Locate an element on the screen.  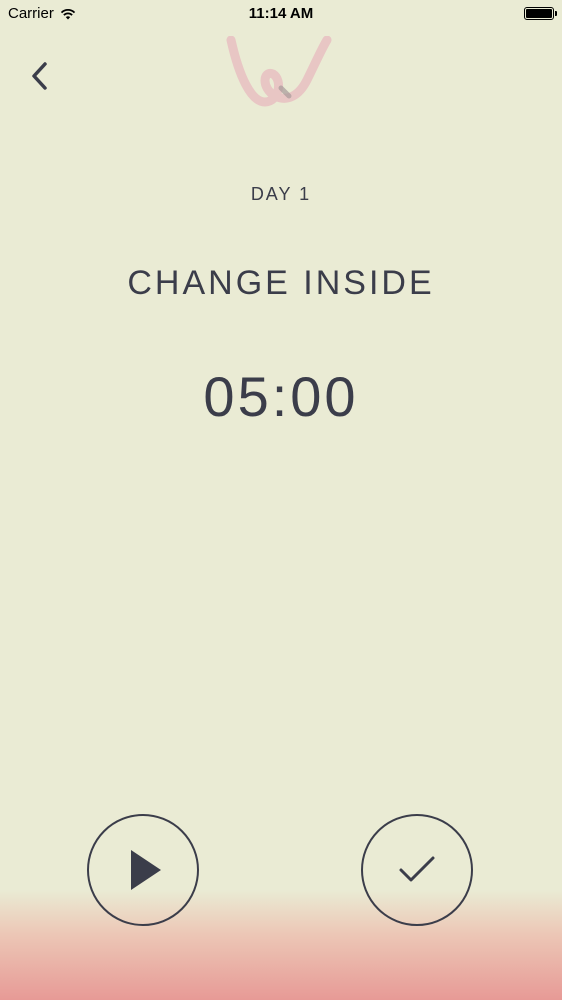
checkmark-icon is located at coordinates (417, 869).